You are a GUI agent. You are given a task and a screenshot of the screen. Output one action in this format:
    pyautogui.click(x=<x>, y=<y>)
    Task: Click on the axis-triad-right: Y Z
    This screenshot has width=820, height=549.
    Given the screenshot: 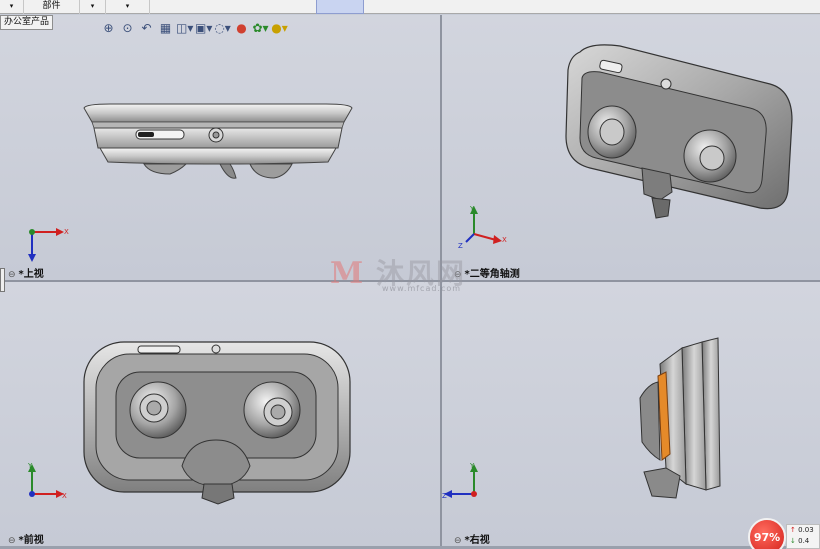 What is the action you would take?
    pyautogui.click(x=460, y=481)
    